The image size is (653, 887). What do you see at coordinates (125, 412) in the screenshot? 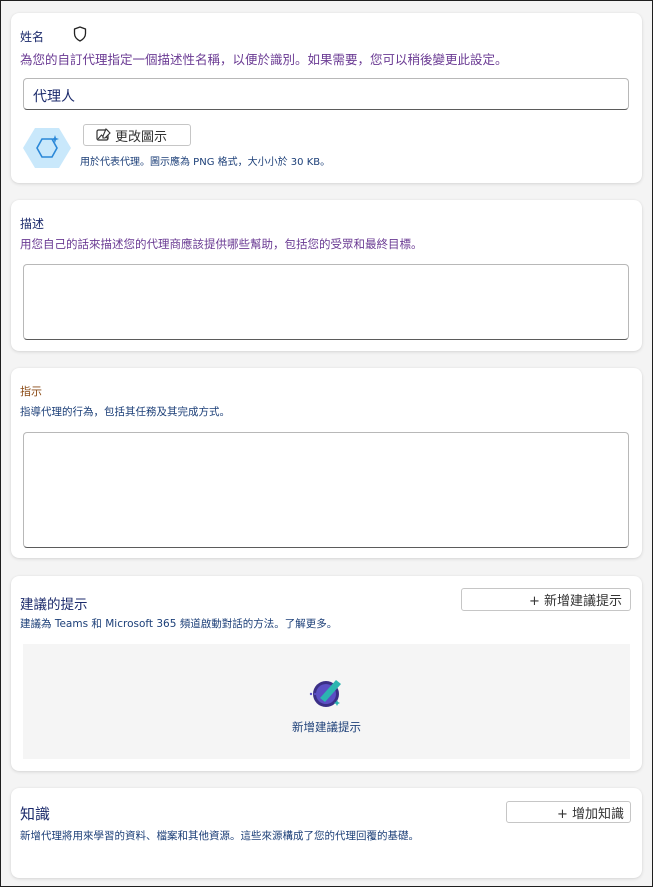
I see `instructions-hint: 指導代理的行為，包括其任務及其完成方式。` at bounding box center [125, 412].